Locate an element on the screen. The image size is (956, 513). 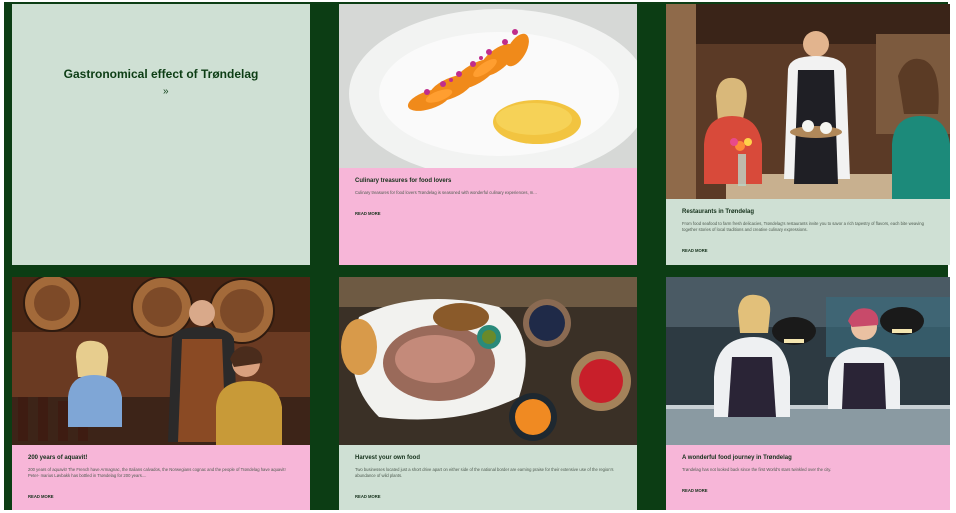
card-title: Harvest your own food is located at coordinates (388, 458).